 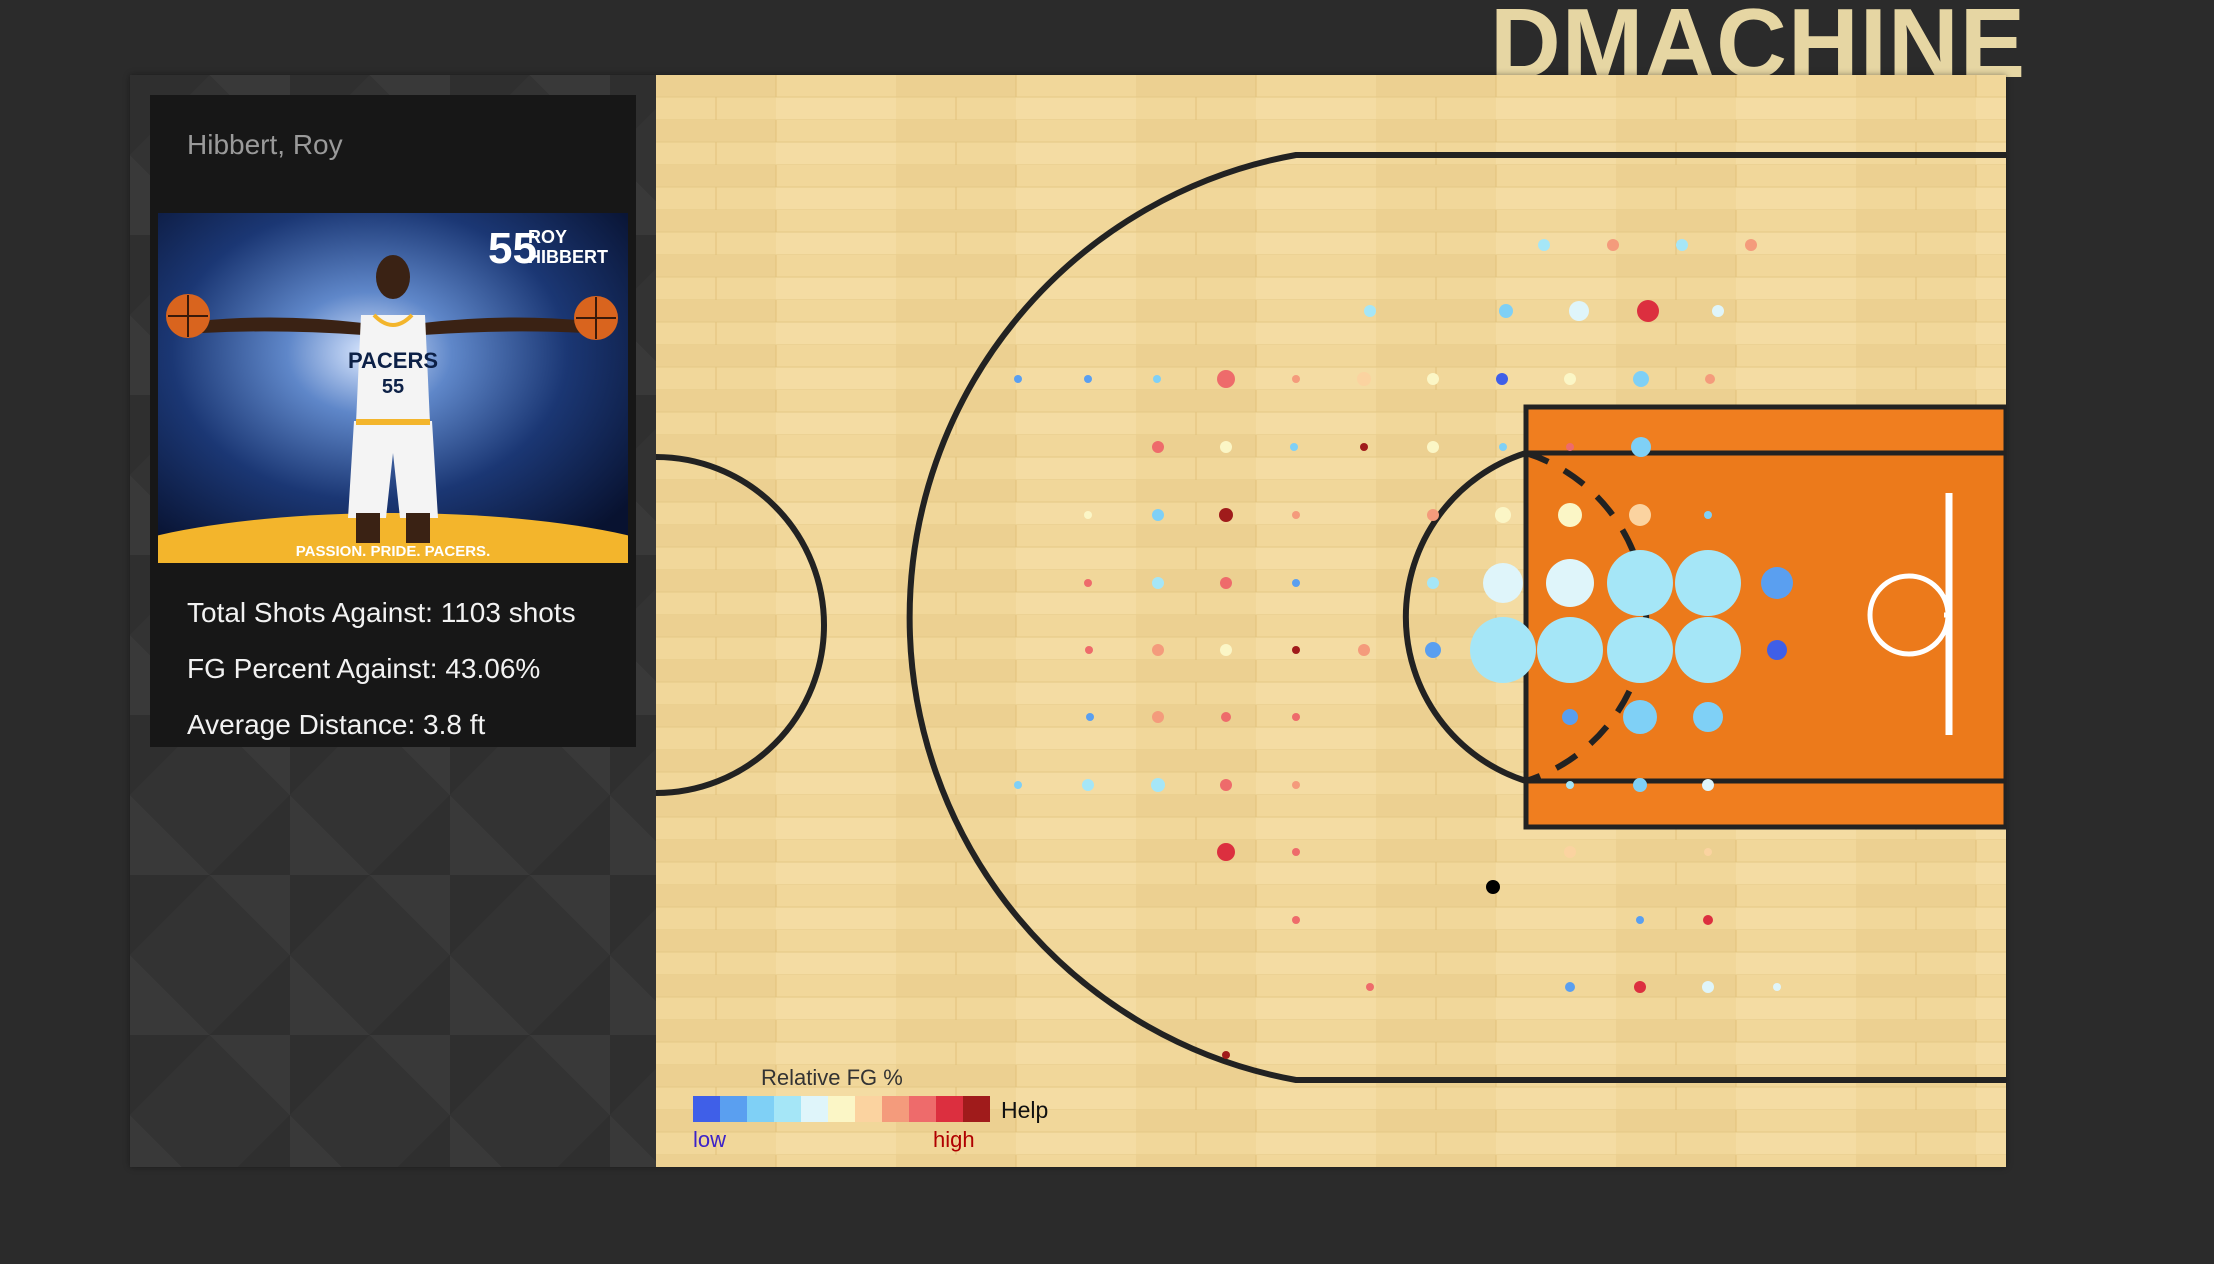 I want to click on photo-jersey-number: 55, so click(x=393, y=387).